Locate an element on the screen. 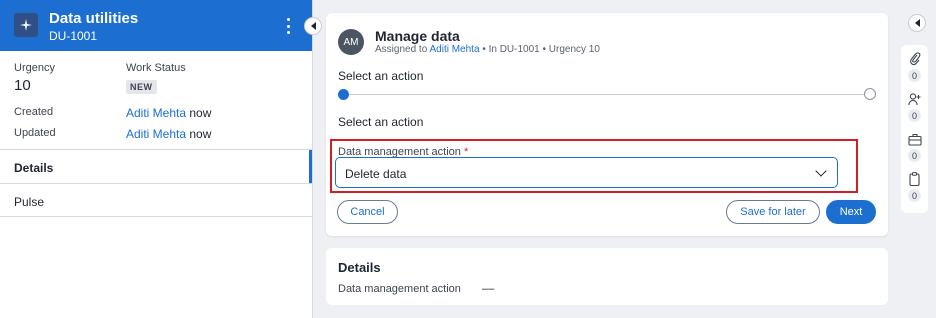 Image resolution: width=936 pixels, height=318 pixels. paperclip-icon is located at coordinates (915, 59).